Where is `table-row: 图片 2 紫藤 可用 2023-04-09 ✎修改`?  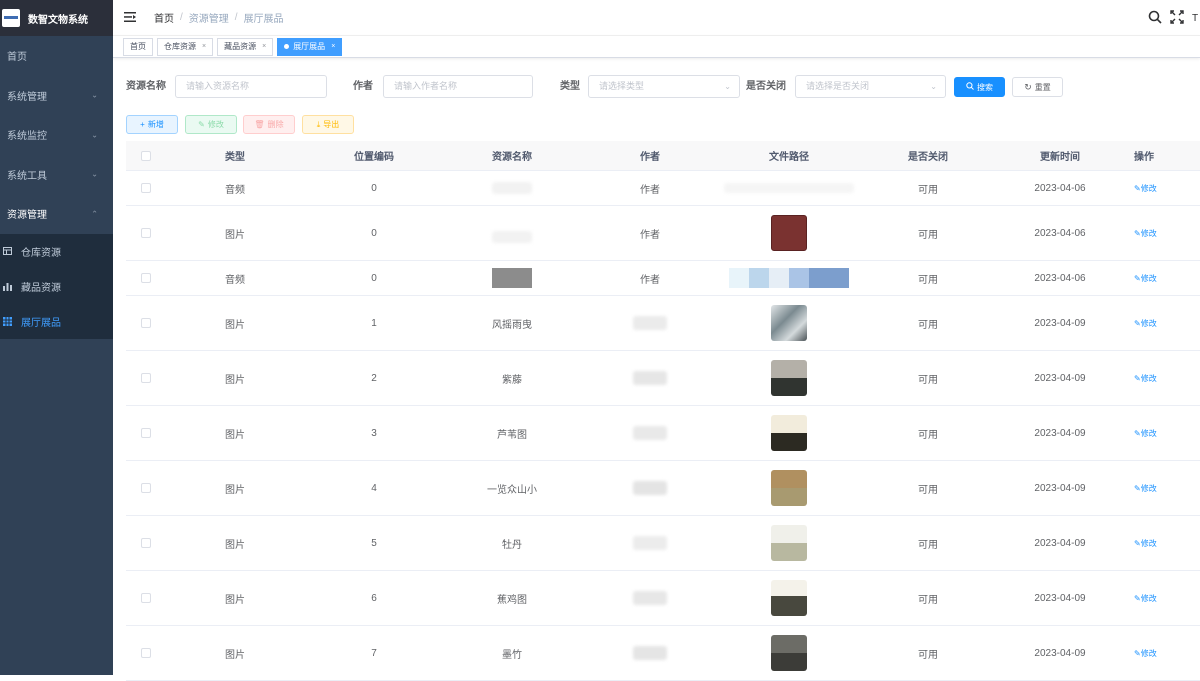 table-row: 图片 2 紫藤 可用 2023-04-09 ✎修改 is located at coordinates (663, 378).